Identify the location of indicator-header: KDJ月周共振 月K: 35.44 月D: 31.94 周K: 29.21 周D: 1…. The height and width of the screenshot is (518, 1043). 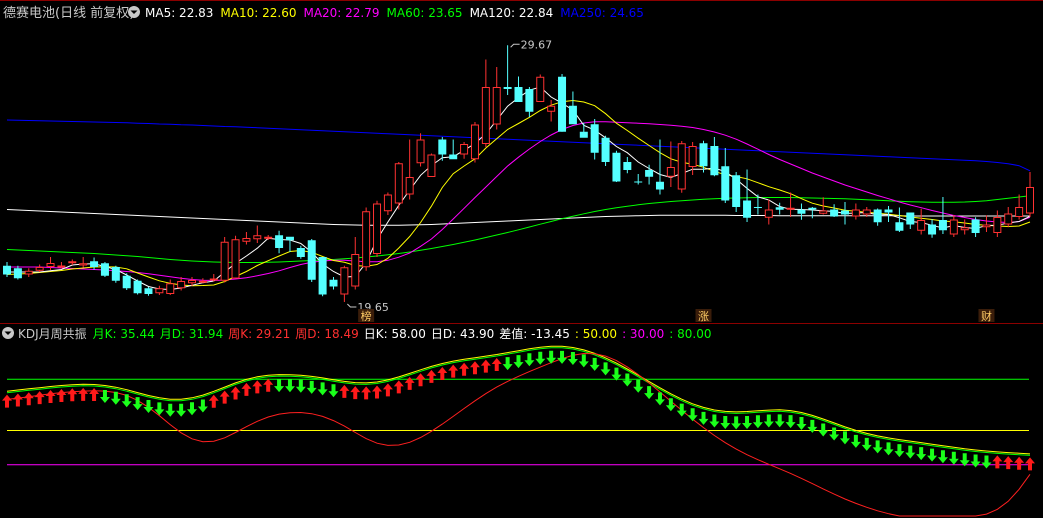
(357, 333).